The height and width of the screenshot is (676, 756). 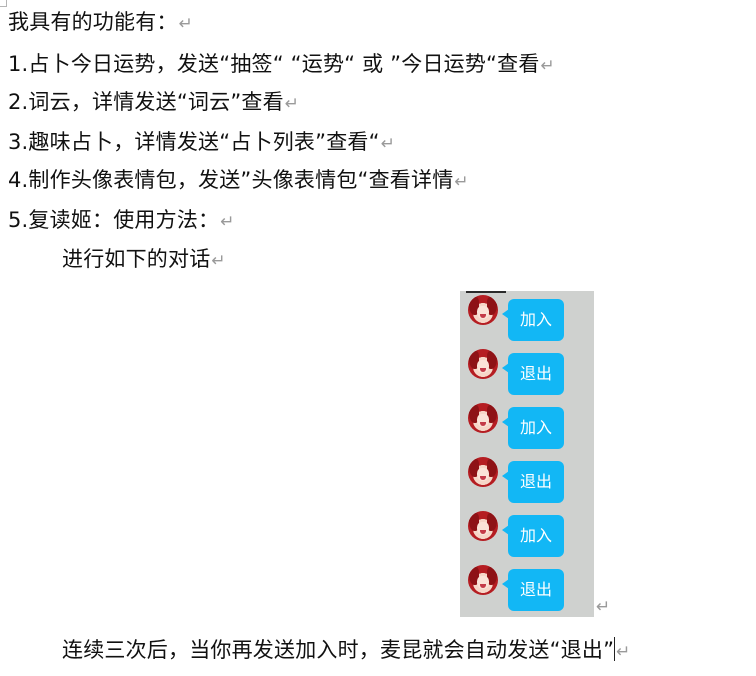 What do you see at coordinates (114, 220) in the screenshot?
I see `doc-line-6-text: 5.复读姬：使用方法：` at bounding box center [114, 220].